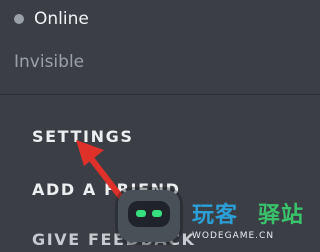 This screenshot has height=252, width=320. I want to click on menu-divider, so click(160, 94).